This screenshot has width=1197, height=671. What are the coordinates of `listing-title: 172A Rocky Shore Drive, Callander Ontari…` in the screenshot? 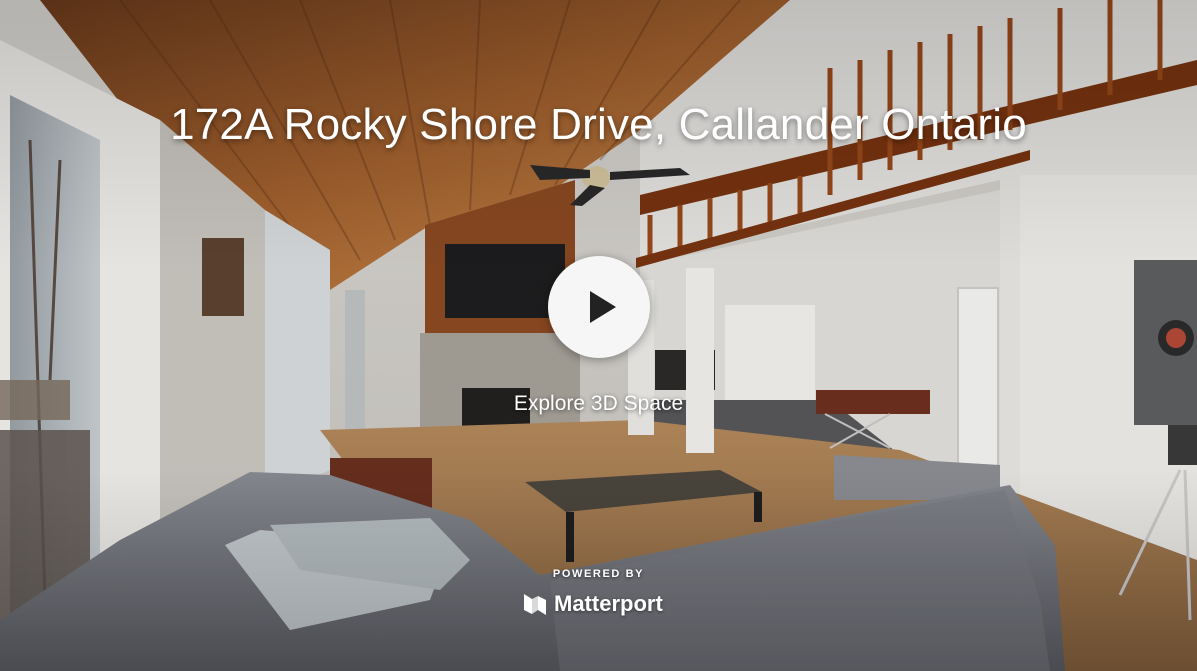 It's located at (598, 124).